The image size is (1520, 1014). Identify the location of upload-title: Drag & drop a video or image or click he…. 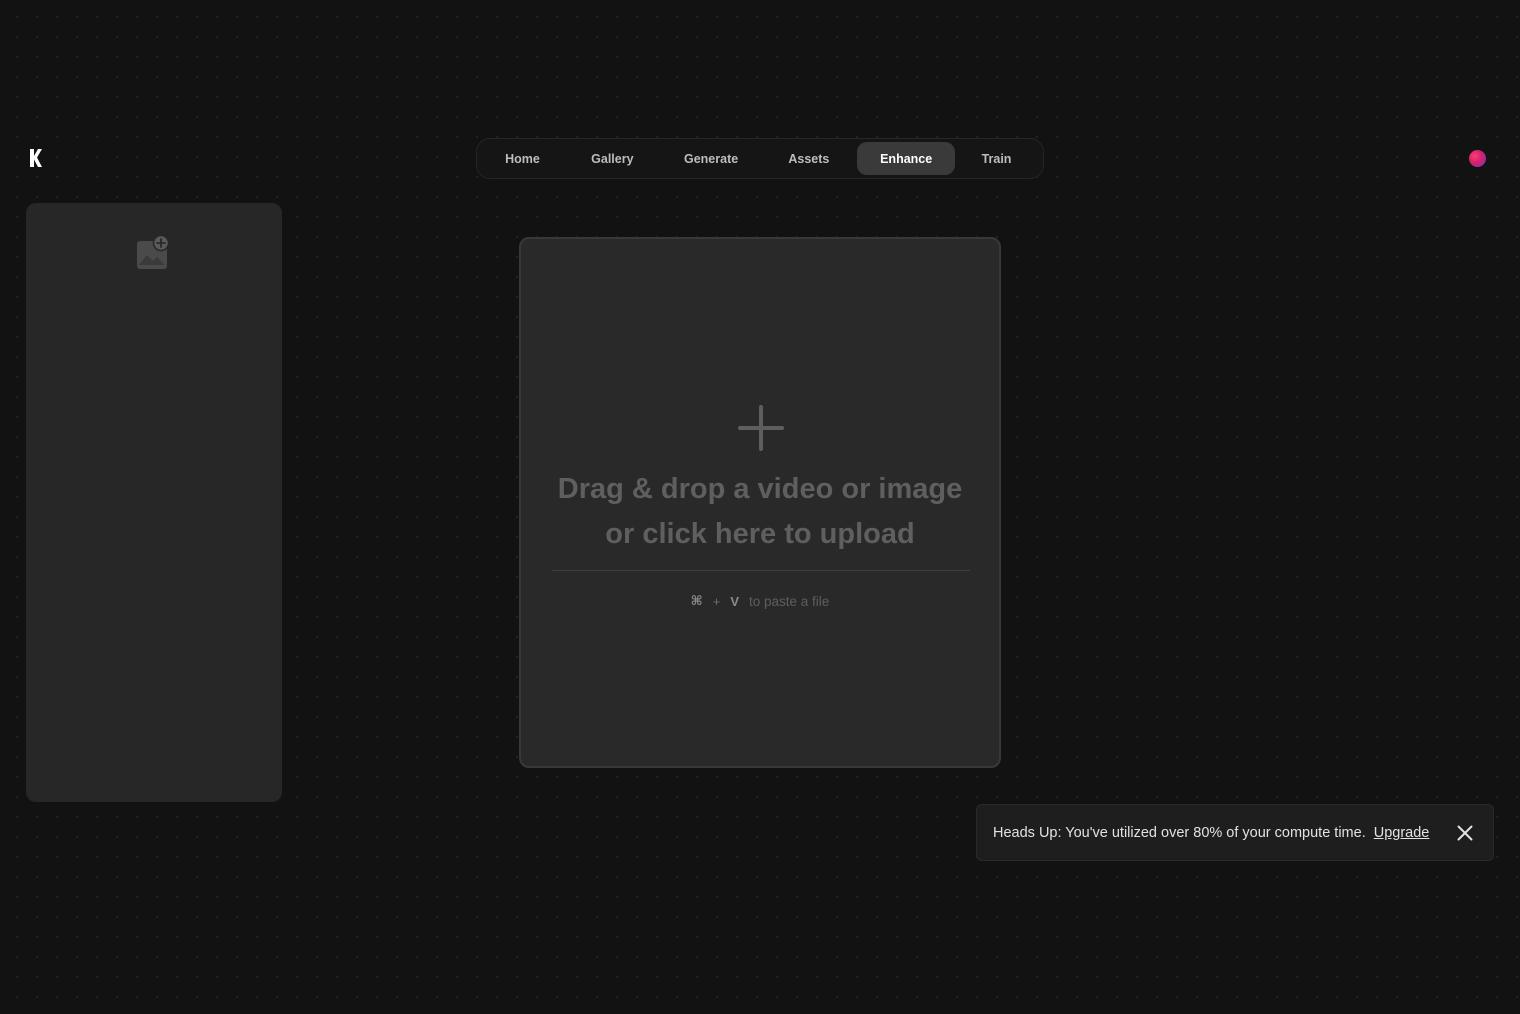
(760, 512).